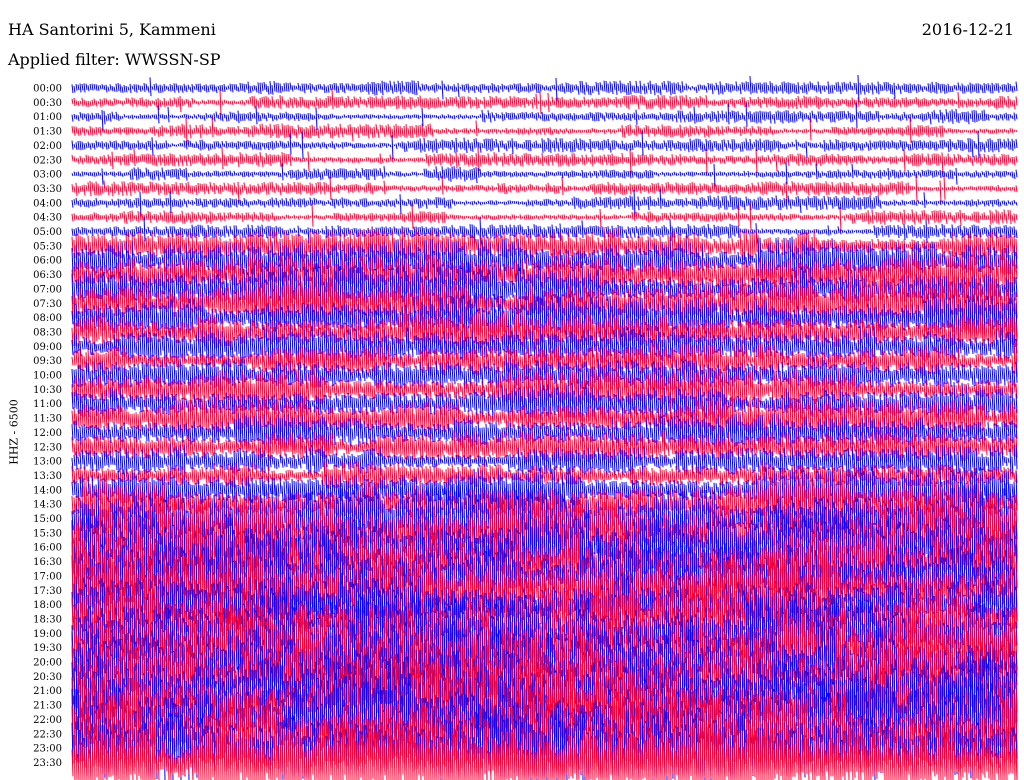  What do you see at coordinates (47, 117) in the screenshot?
I see `time-tick-label: 01:00` at bounding box center [47, 117].